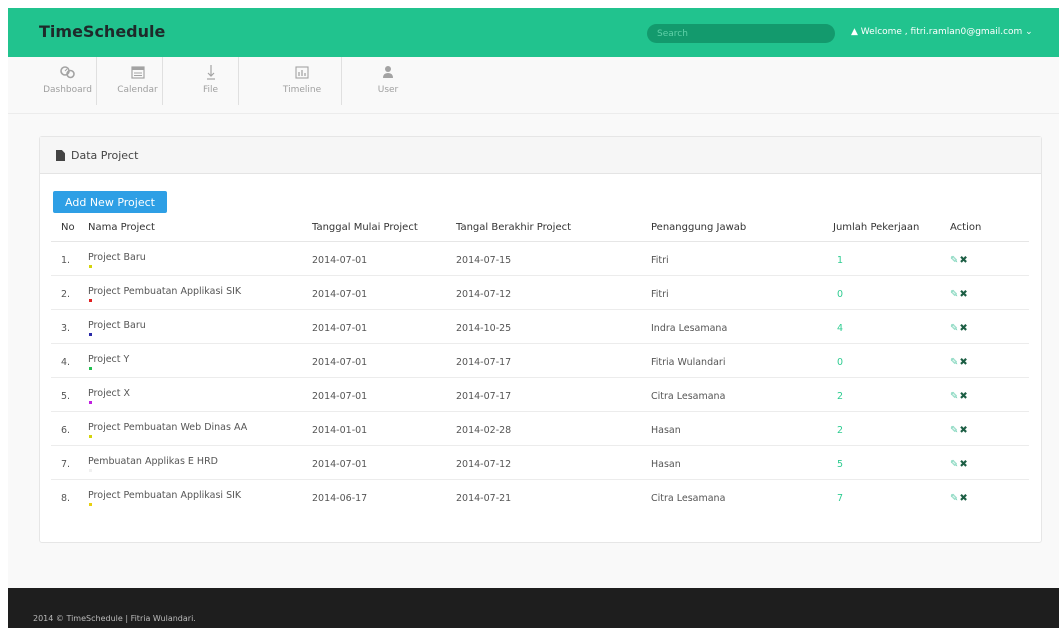  What do you see at coordinates (110, 202) in the screenshot?
I see `add-new-project-button: Add New Project` at bounding box center [110, 202].